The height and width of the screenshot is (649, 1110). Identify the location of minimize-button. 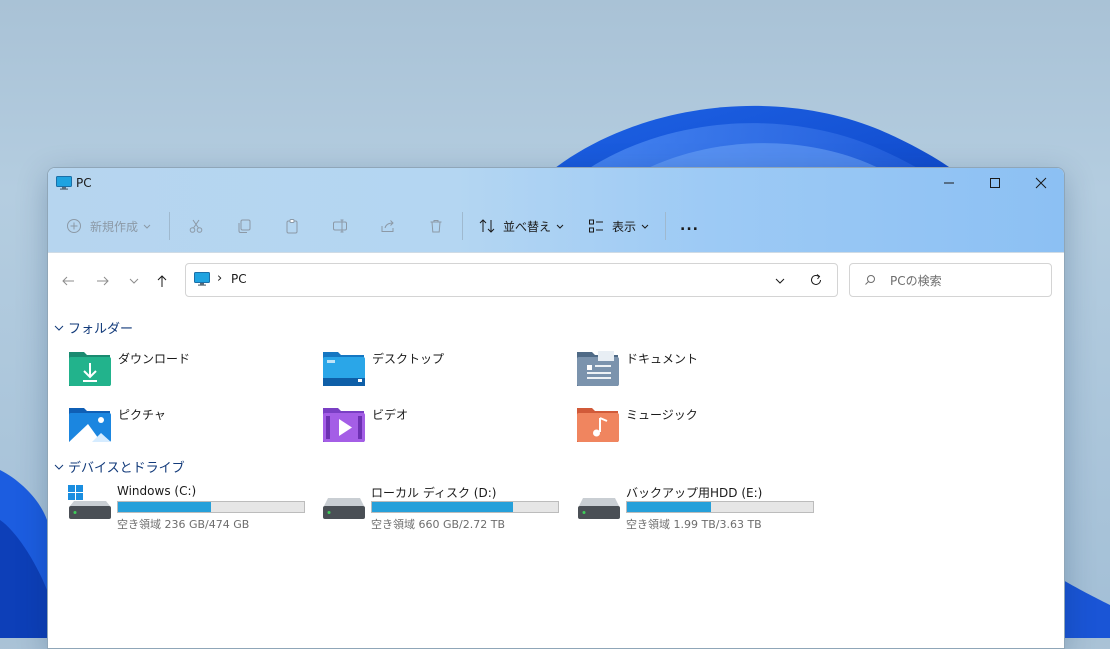
(949, 183).